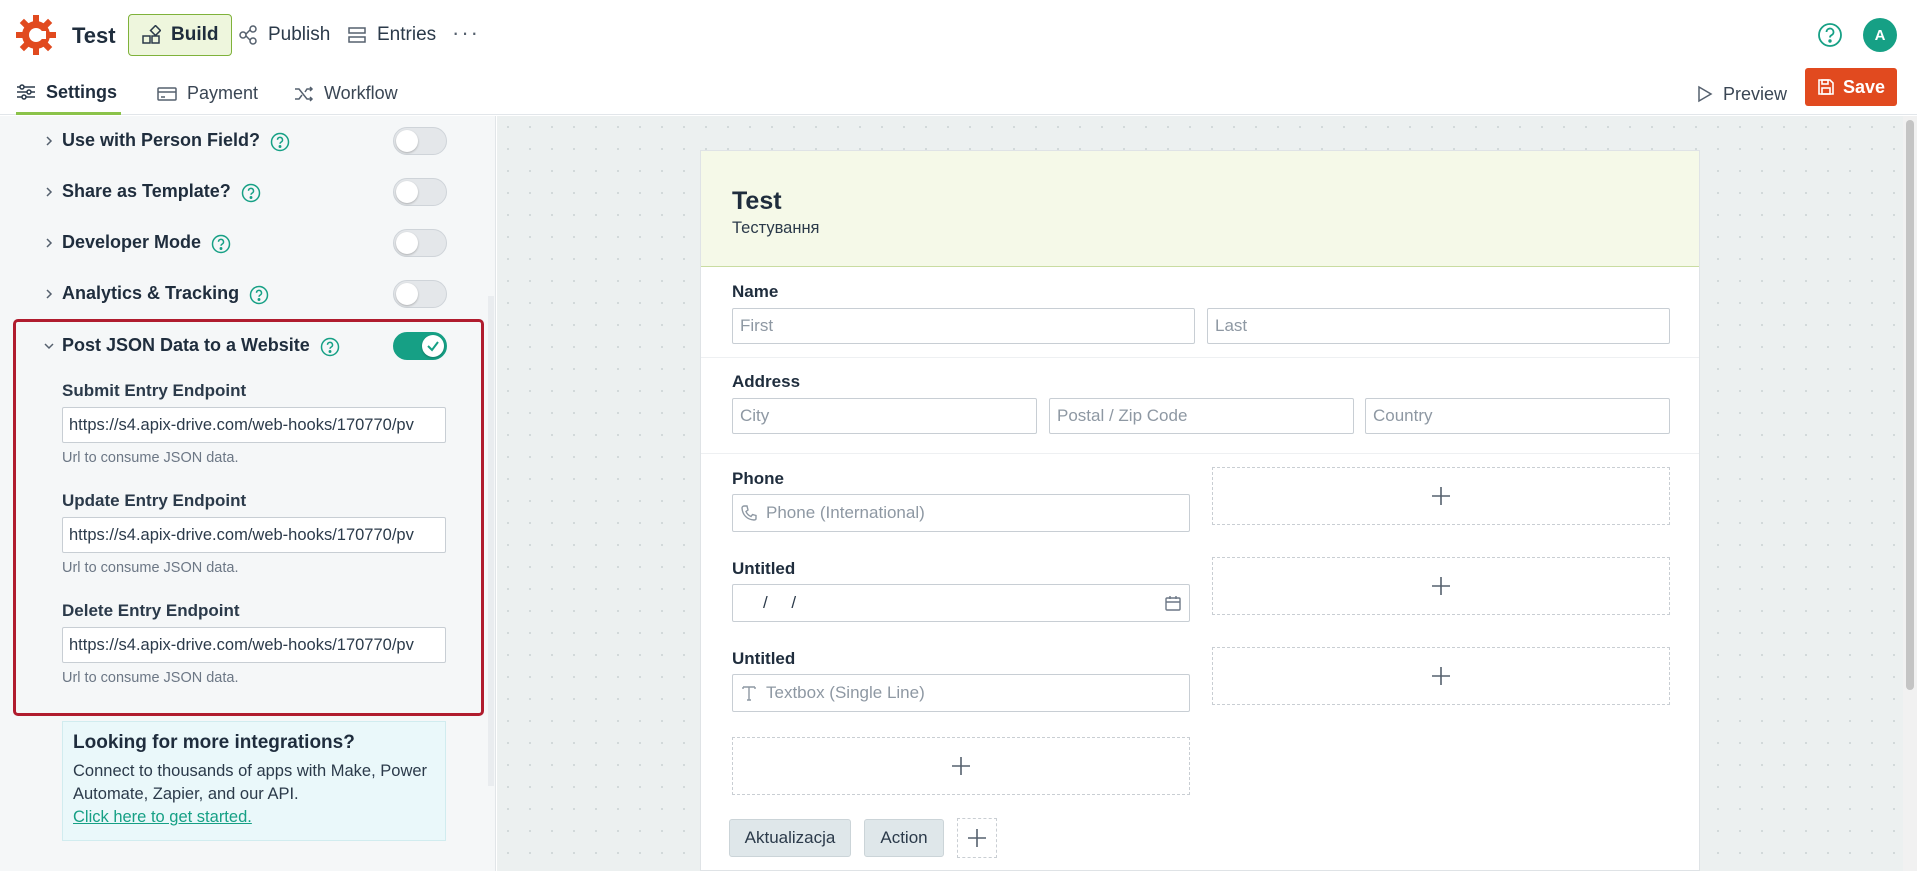  I want to click on setting-post-json: Post JSON Data to a Website, so click(245, 346).